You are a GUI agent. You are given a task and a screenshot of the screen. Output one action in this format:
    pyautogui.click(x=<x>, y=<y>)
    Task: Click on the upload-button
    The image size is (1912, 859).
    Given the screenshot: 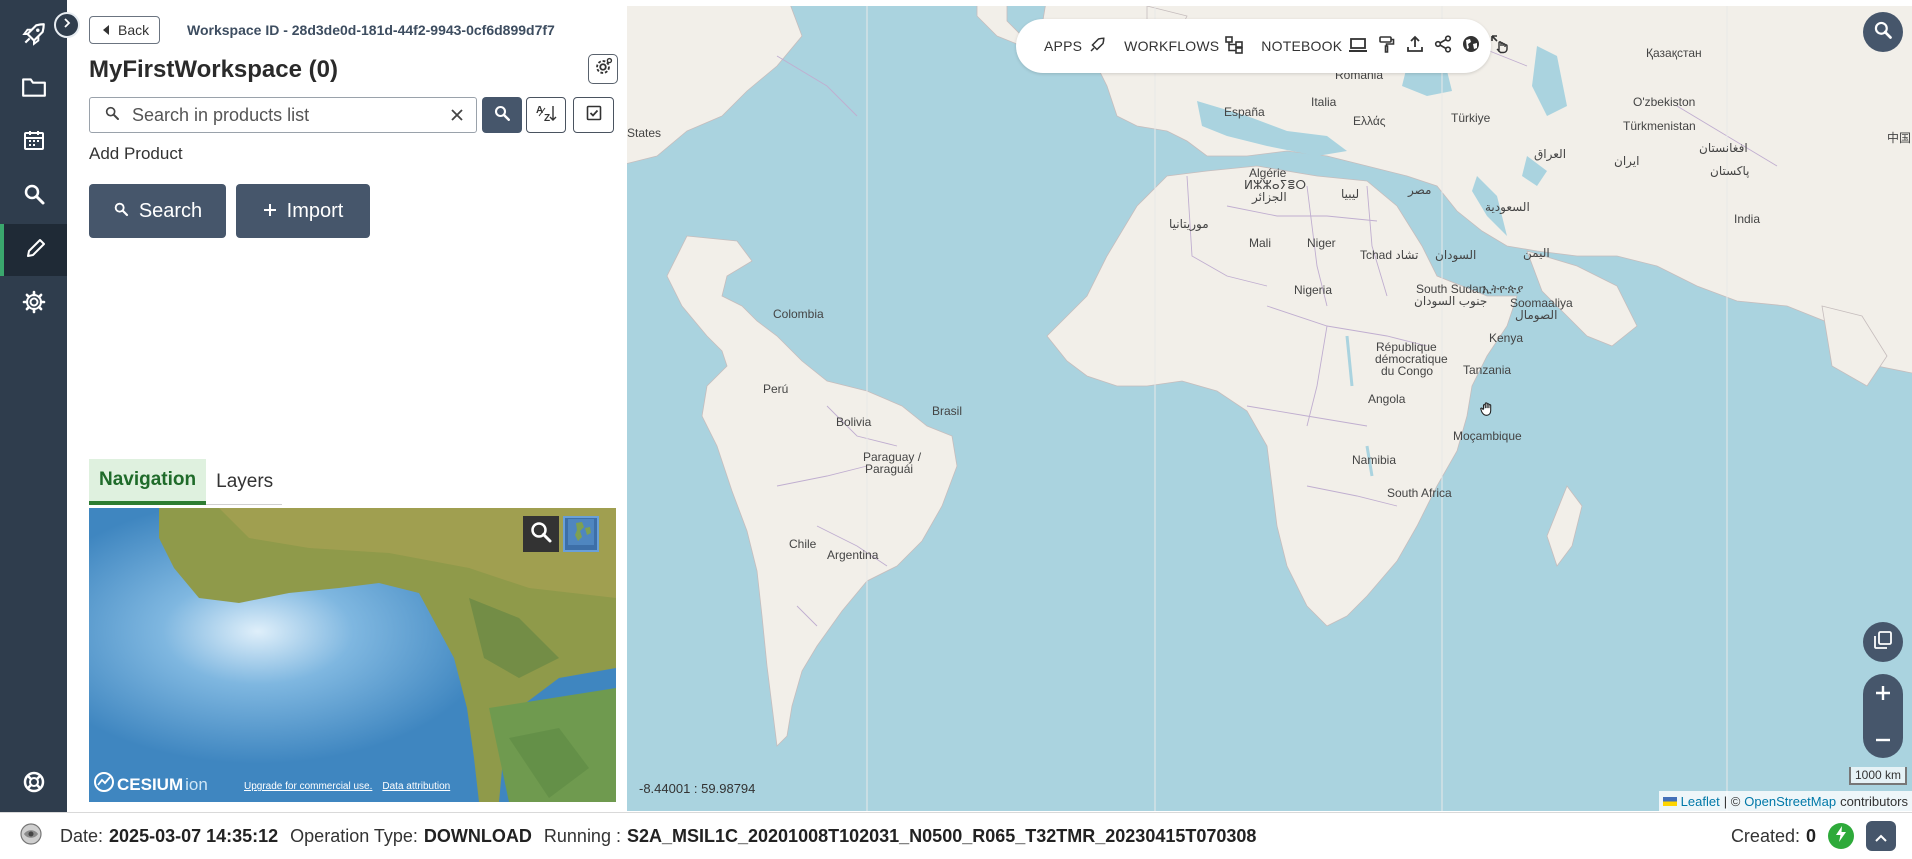 What is the action you would take?
    pyautogui.click(x=1415, y=46)
    